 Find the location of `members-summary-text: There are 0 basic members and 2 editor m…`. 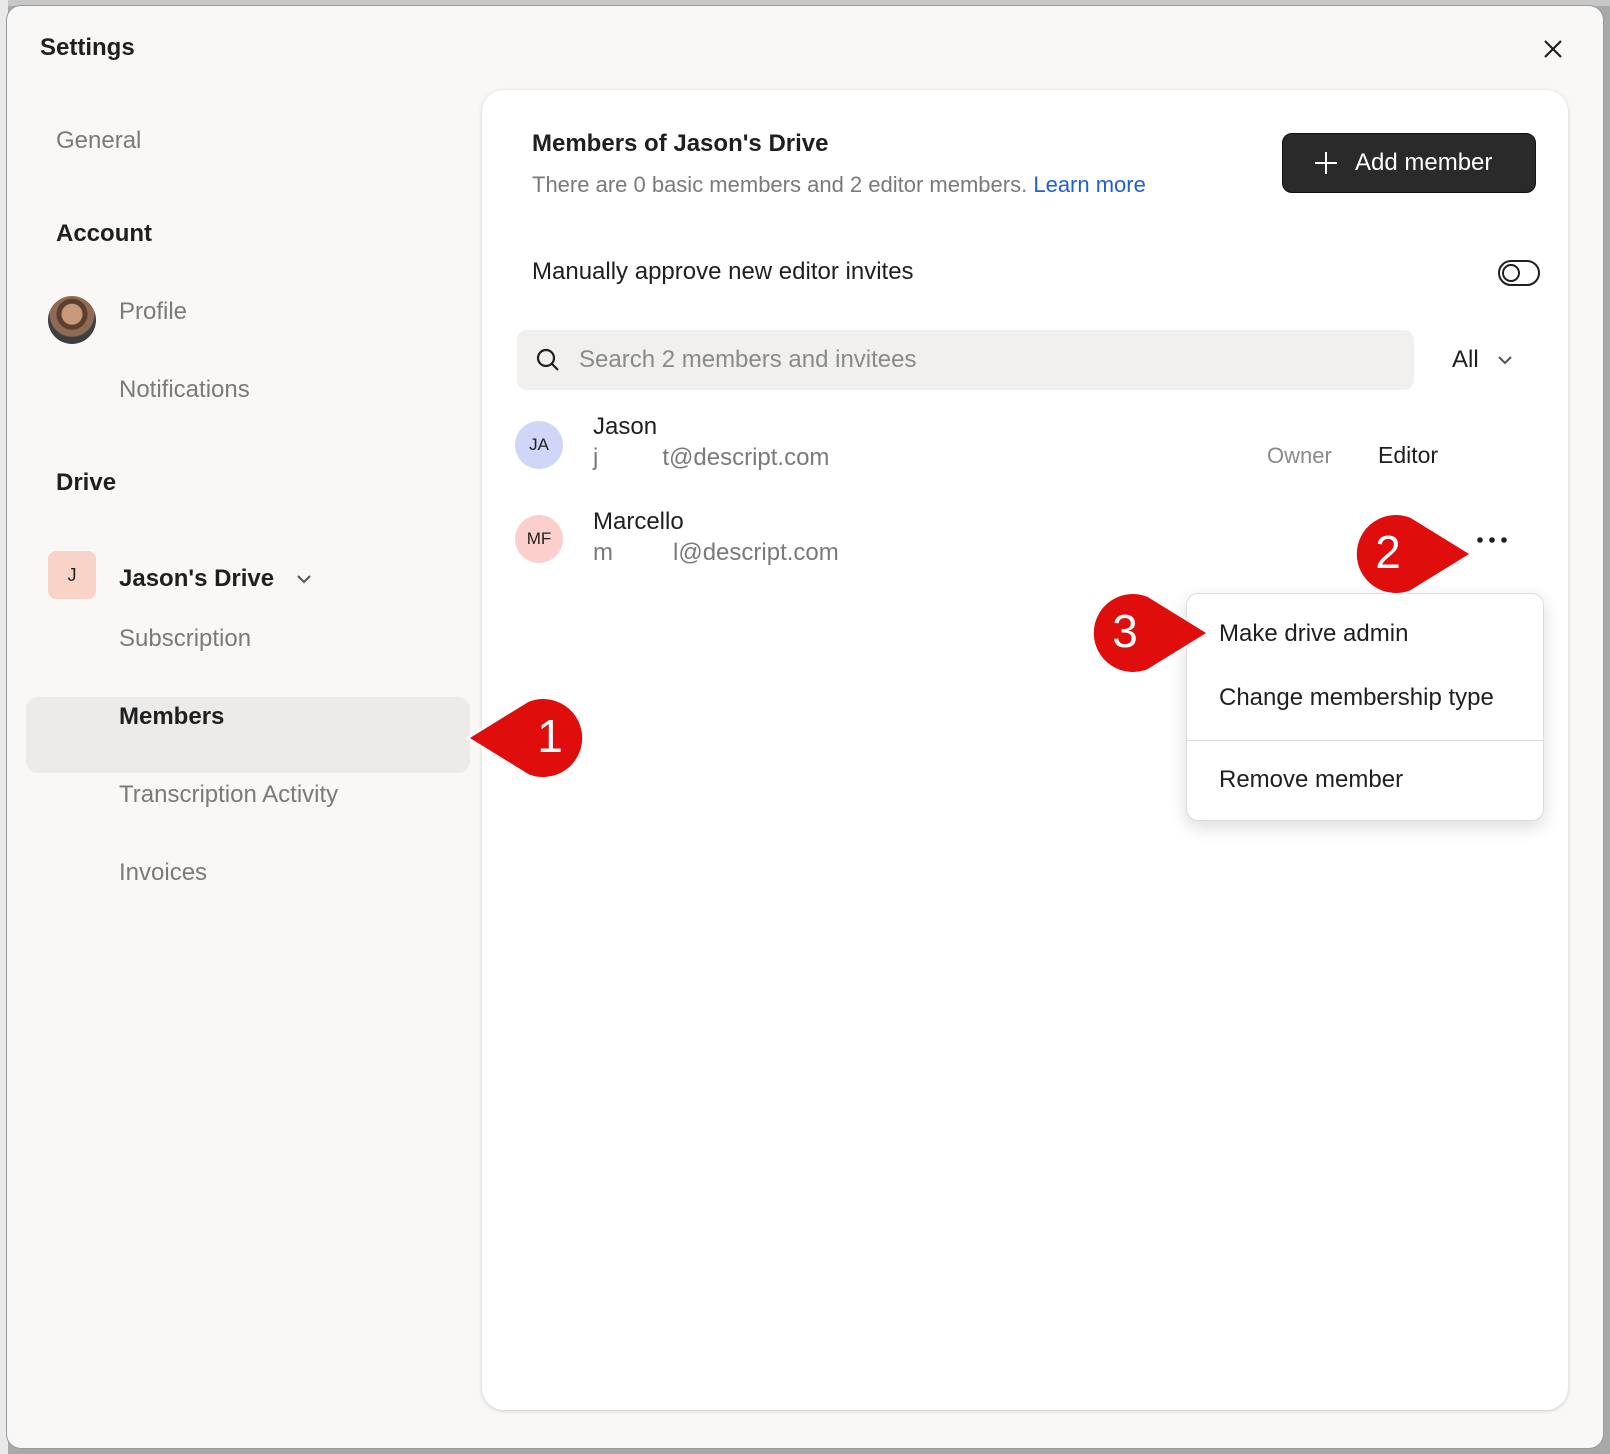

members-summary-text: There are 0 basic members and 2 editor m… is located at coordinates (780, 184).